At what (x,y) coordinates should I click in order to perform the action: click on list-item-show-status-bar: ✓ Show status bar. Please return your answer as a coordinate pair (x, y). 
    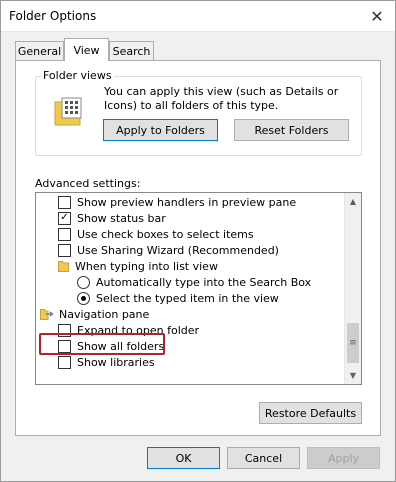
    Looking at the image, I should click on (112, 218).